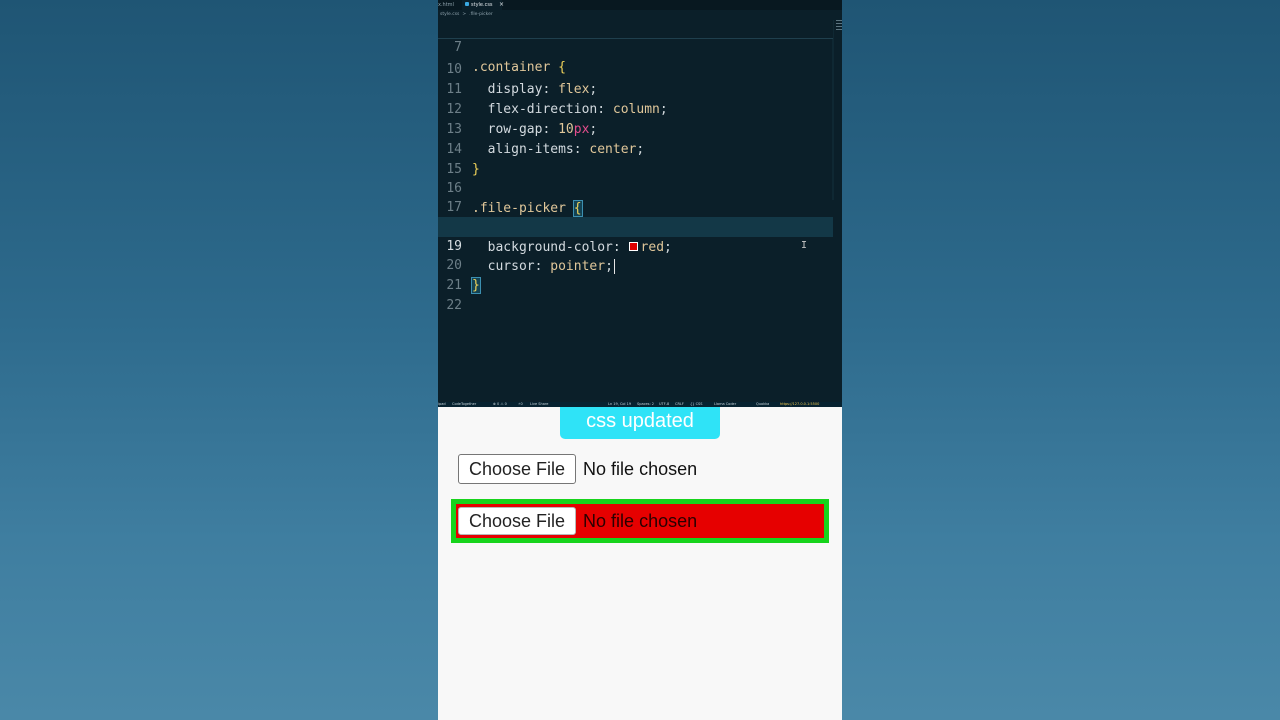 This screenshot has width=1280, height=720. I want to click on file-picker-styled: Choose File No file chosen, so click(640, 521).